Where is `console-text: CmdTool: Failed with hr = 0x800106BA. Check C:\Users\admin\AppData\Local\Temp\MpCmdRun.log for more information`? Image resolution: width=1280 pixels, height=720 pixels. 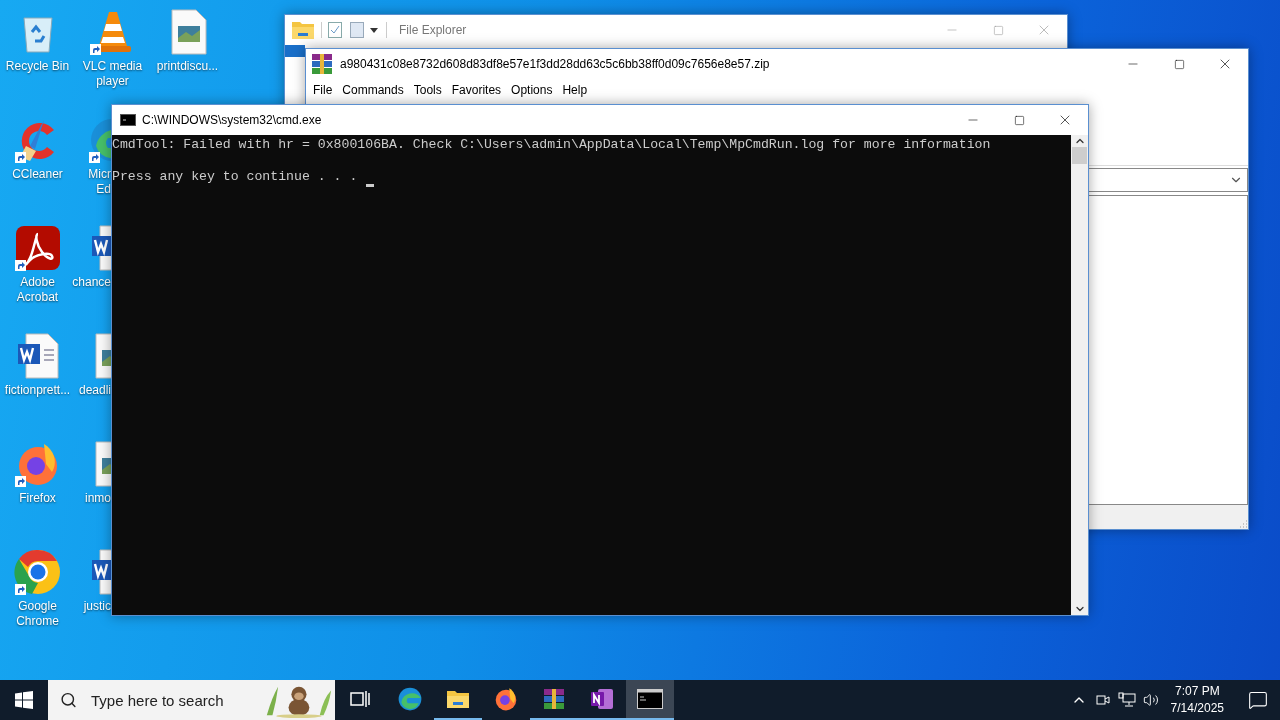 console-text: CmdTool: Failed with hr = 0x800106BA. Check C:\Users\admin\AppData\Local\Temp\MpCmdRun.log for more information is located at coordinates (551, 145).